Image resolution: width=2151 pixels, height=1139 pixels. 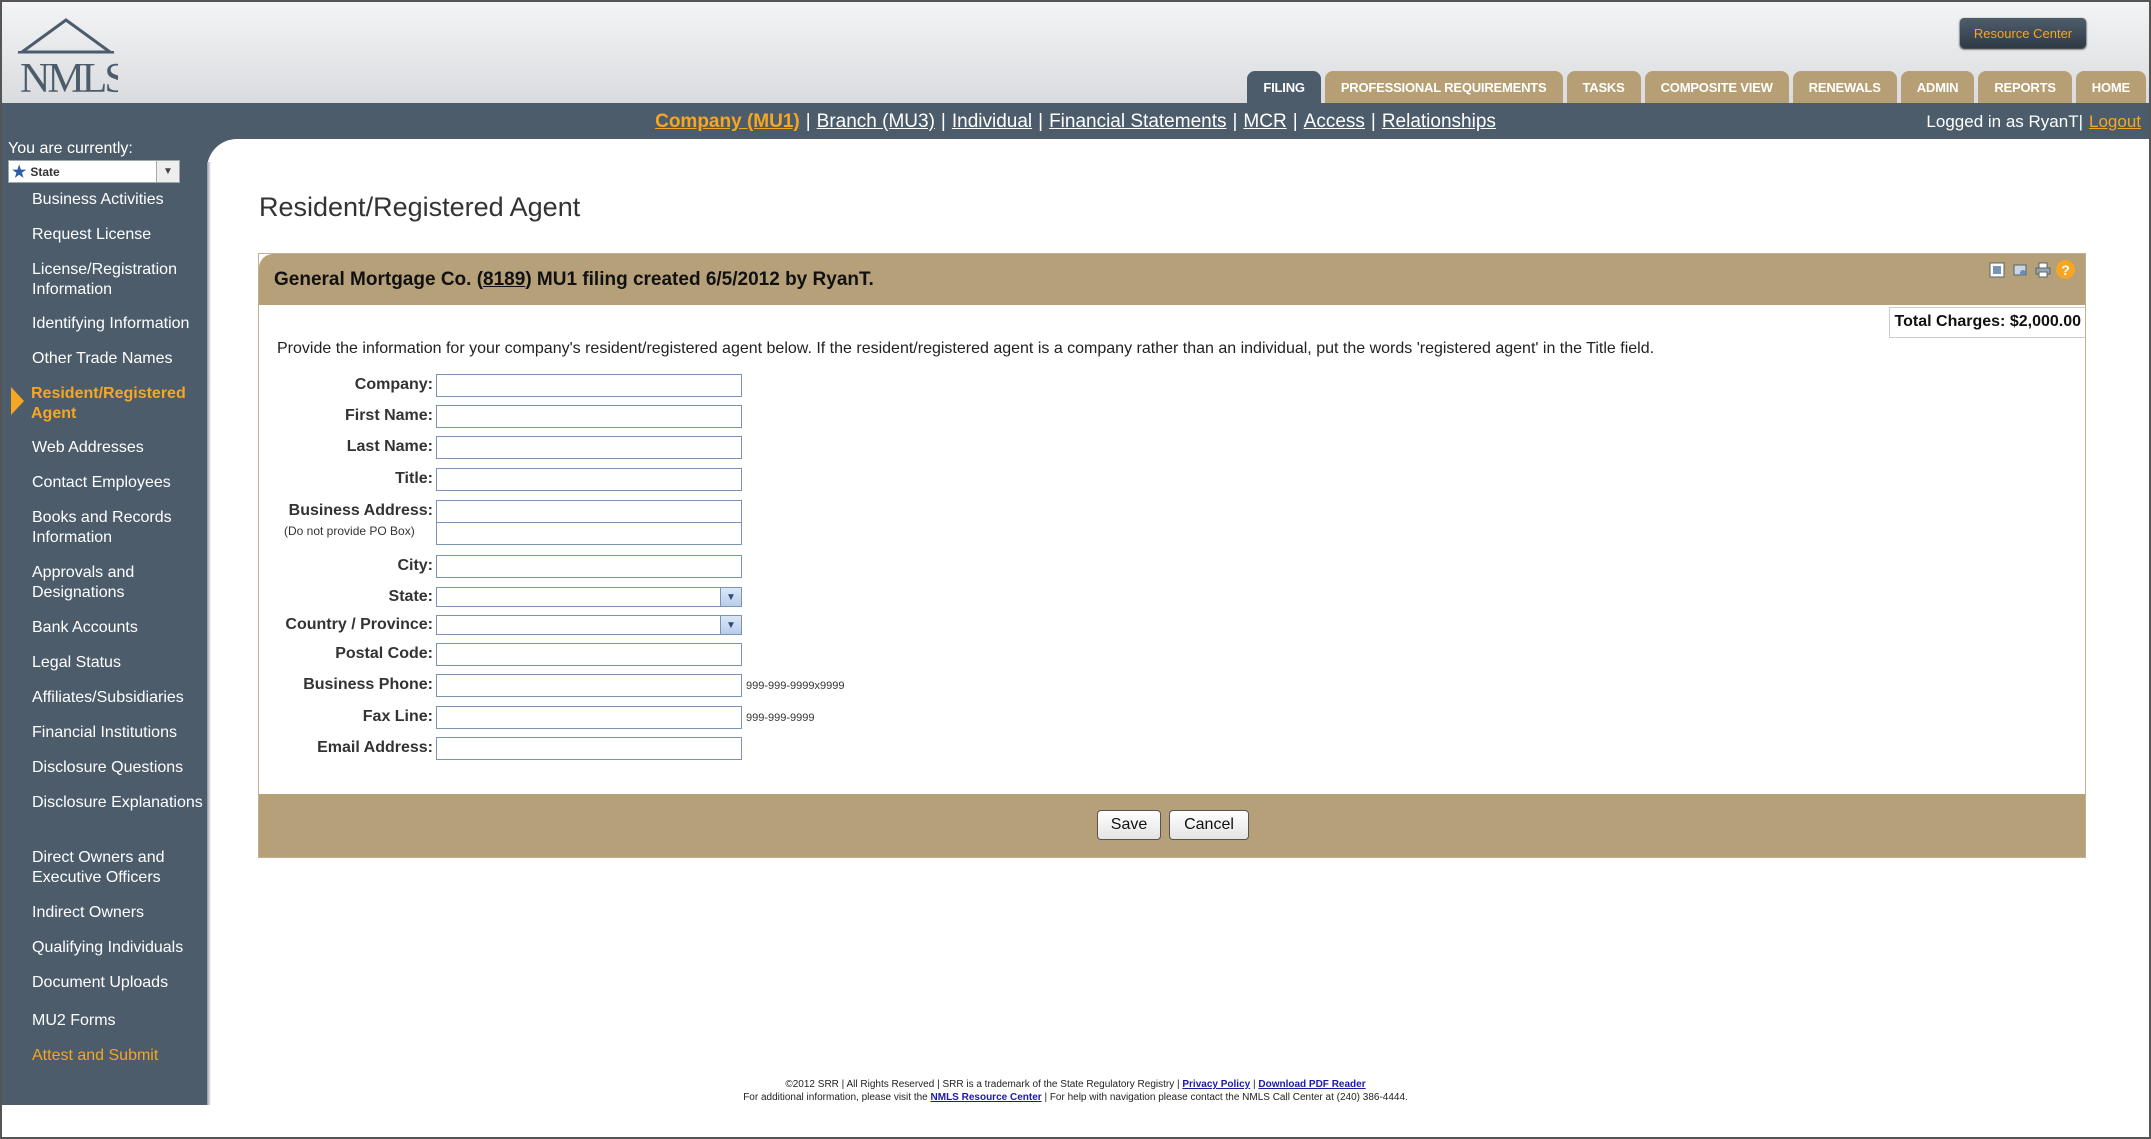 I want to click on postal-code-input, so click(x=589, y=654).